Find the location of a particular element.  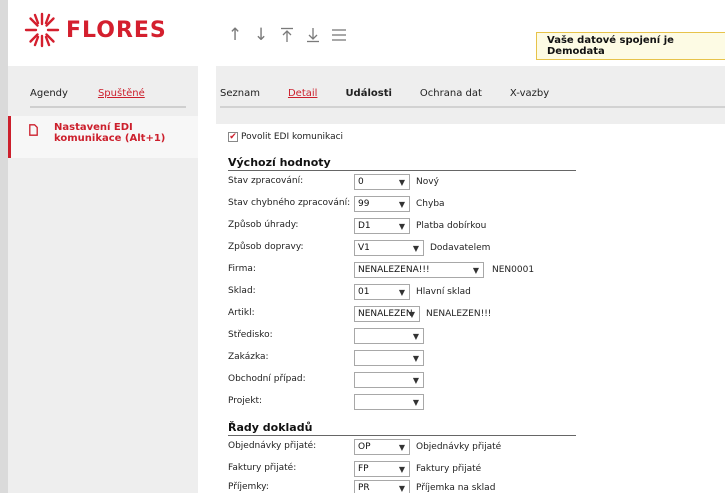

field-row: Způsob dopravy: V1 ▼ Dodavatelem is located at coordinates (468, 249).